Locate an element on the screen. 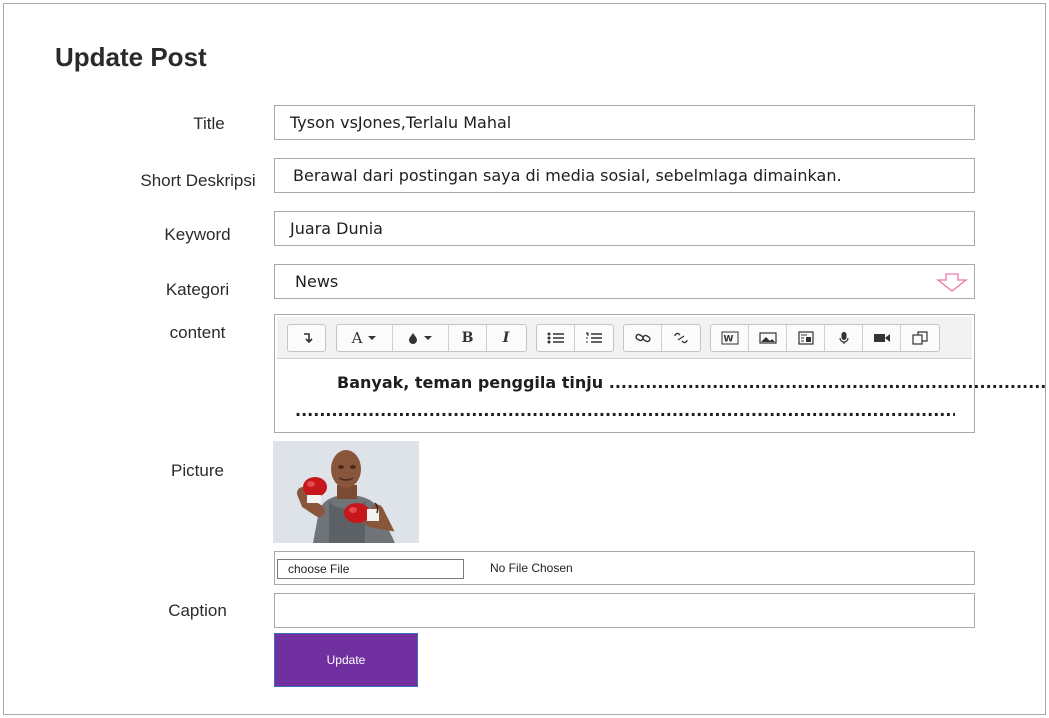  caption-label: Caption is located at coordinates (197, 610).